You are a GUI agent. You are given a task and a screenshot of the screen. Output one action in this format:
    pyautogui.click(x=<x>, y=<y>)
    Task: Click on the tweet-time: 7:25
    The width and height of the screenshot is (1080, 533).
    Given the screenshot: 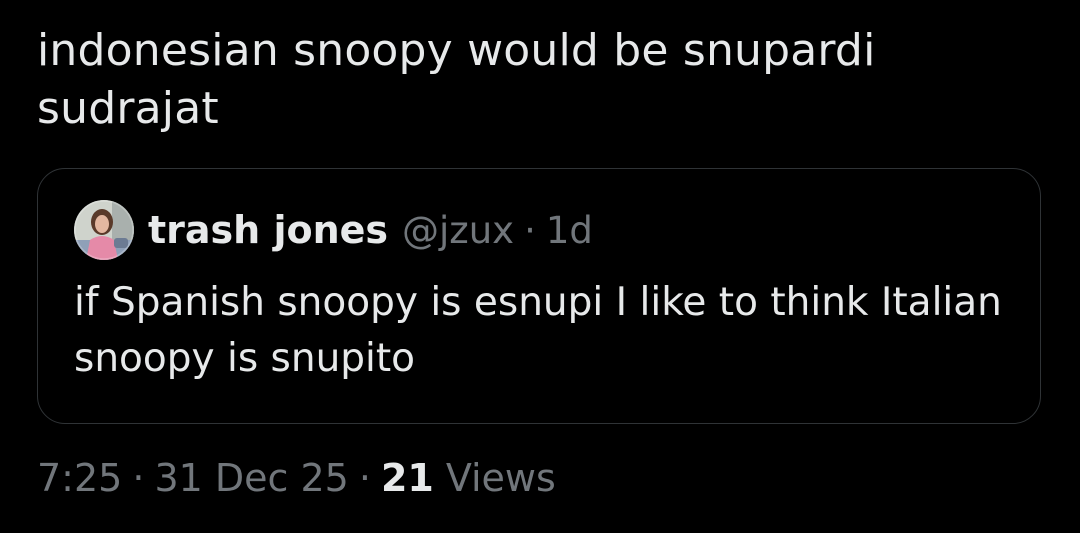 What is the action you would take?
    pyautogui.click(x=79, y=478)
    